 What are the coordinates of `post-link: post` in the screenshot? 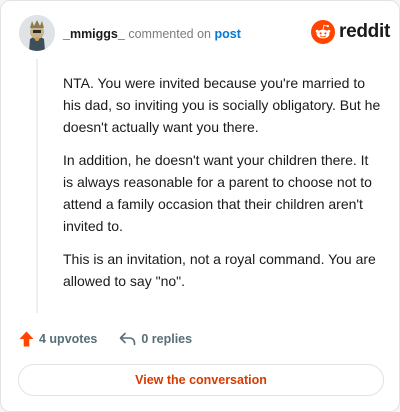 It's located at (228, 34).